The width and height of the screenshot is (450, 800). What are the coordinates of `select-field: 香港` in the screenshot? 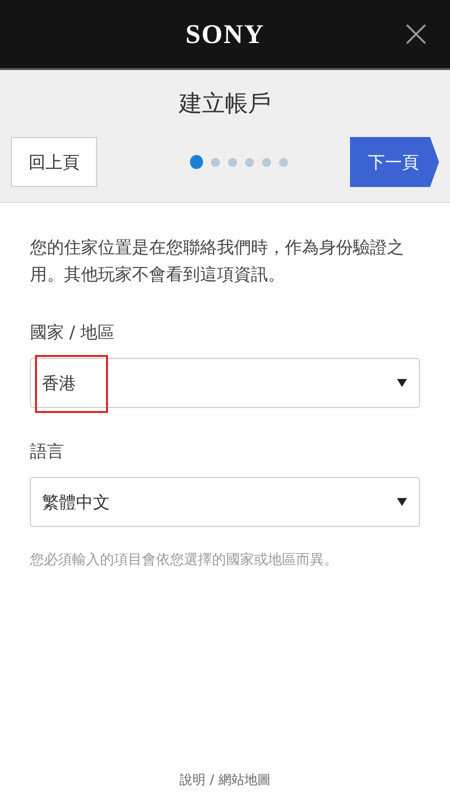 It's located at (225, 383).